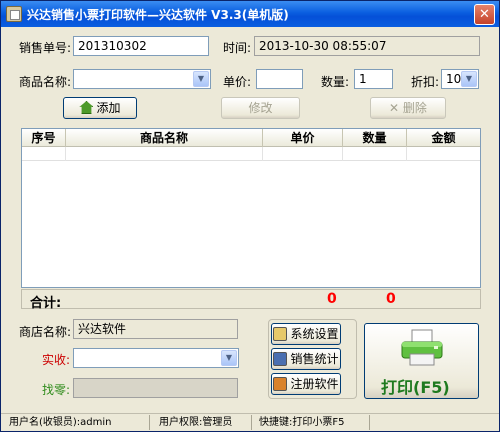 Image resolution: width=500 pixels, height=432 pixels. I want to click on qty-field: 1, so click(373, 79).